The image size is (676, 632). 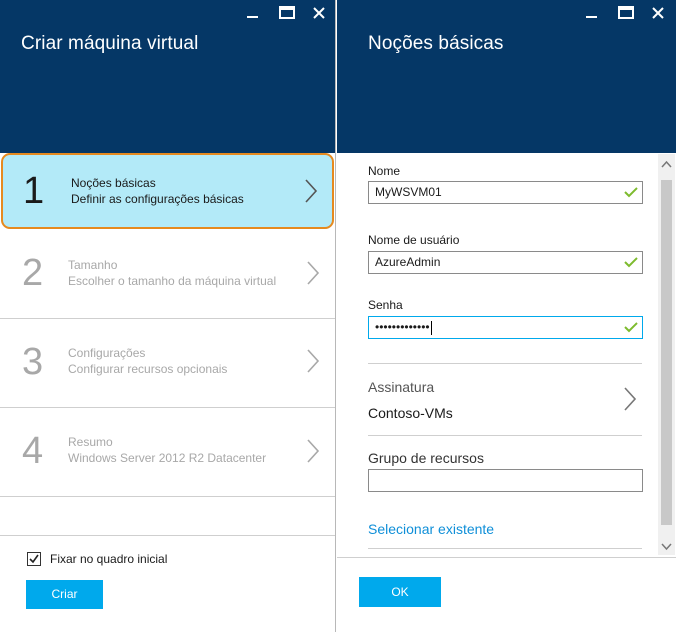 What do you see at coordinates (431, 529) in the screenshot?
I see `select-existing-link: Selecionar existente` at bounding box center [431, 529].